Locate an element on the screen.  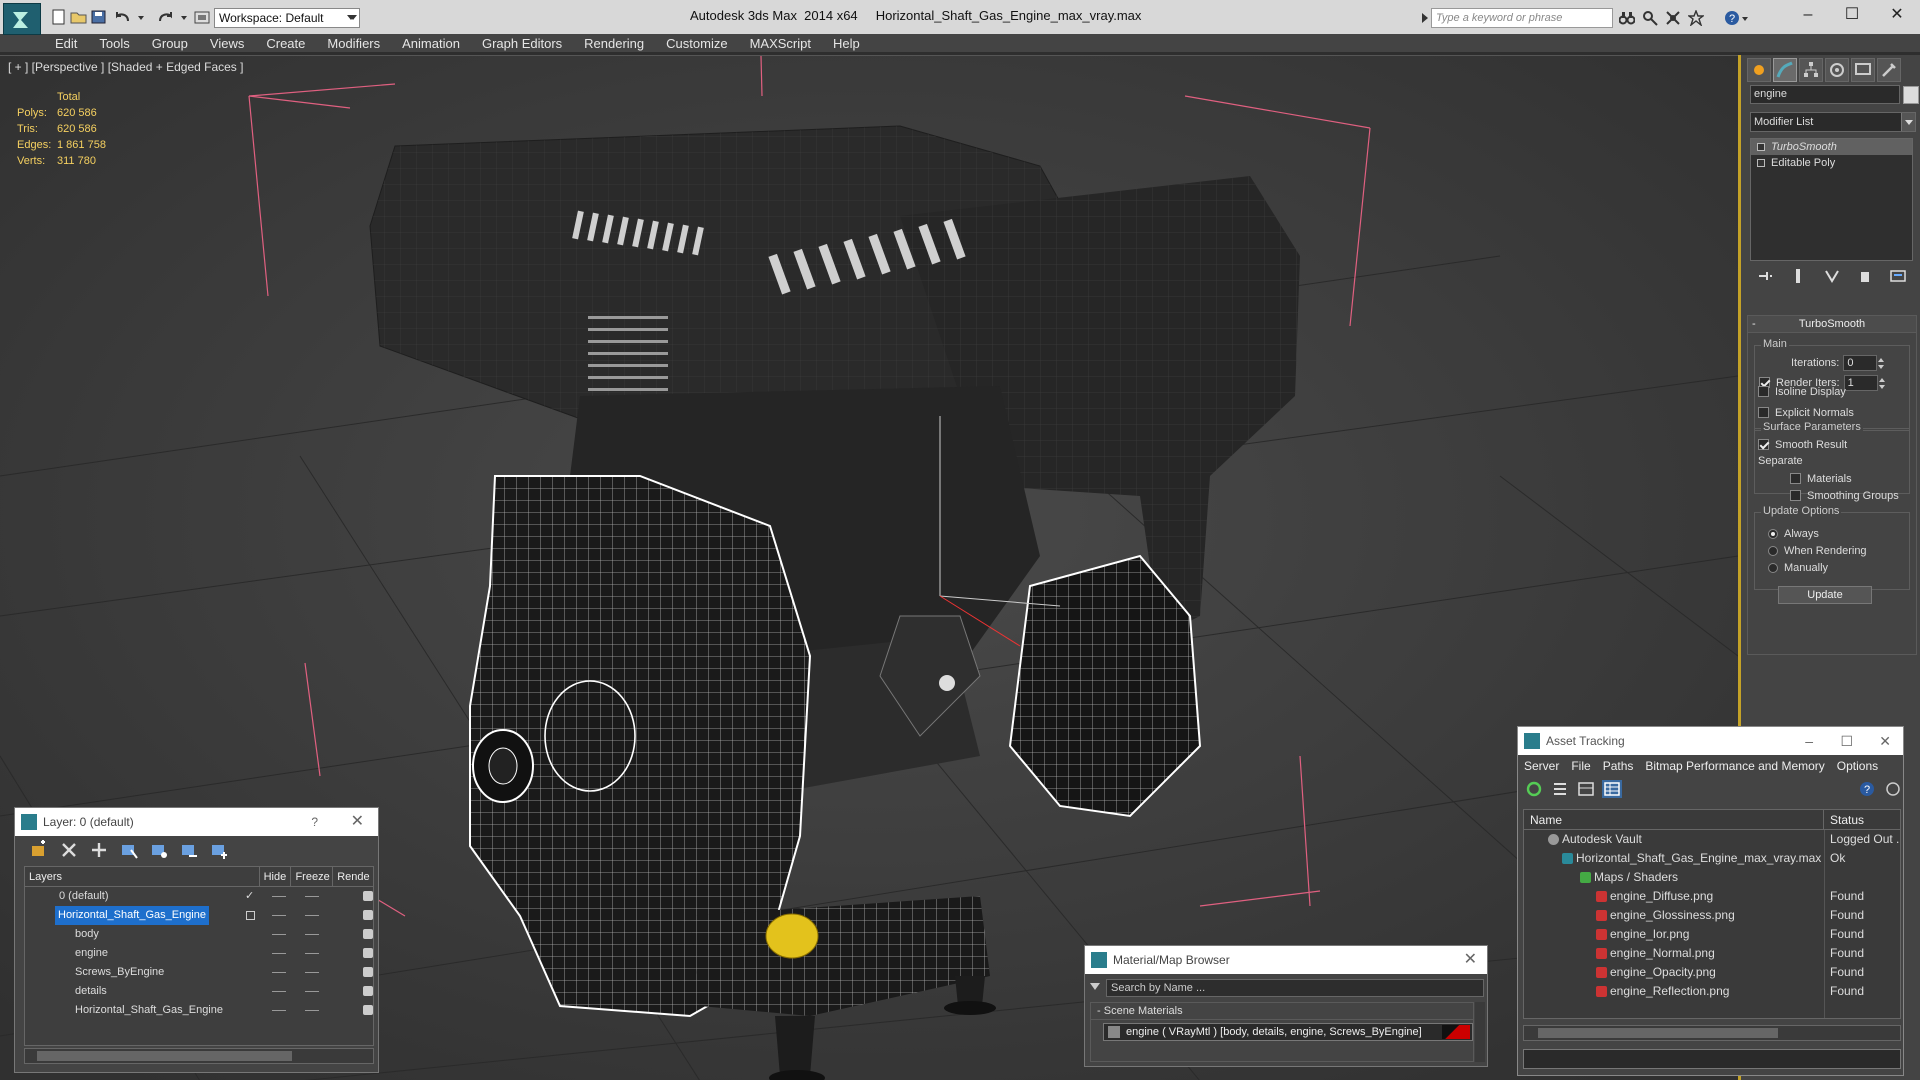
object-name-field: engine is located at coordinates (1825, 94).